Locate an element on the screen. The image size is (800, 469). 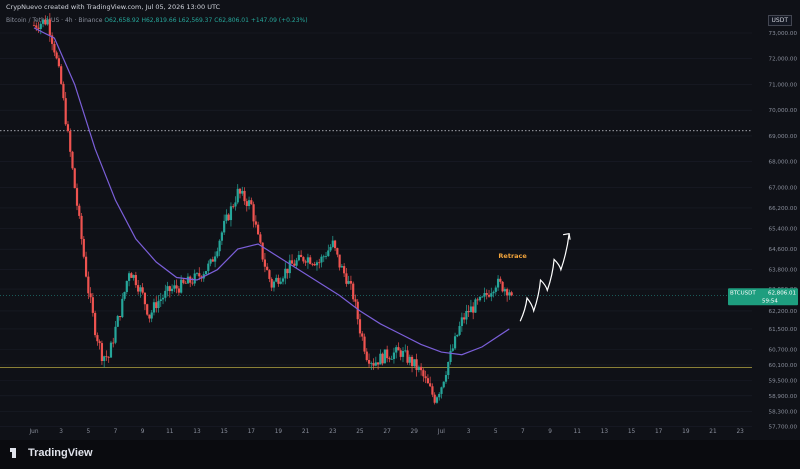
price-tick-label: 64,600.00 is located at coordinates (783, 250).